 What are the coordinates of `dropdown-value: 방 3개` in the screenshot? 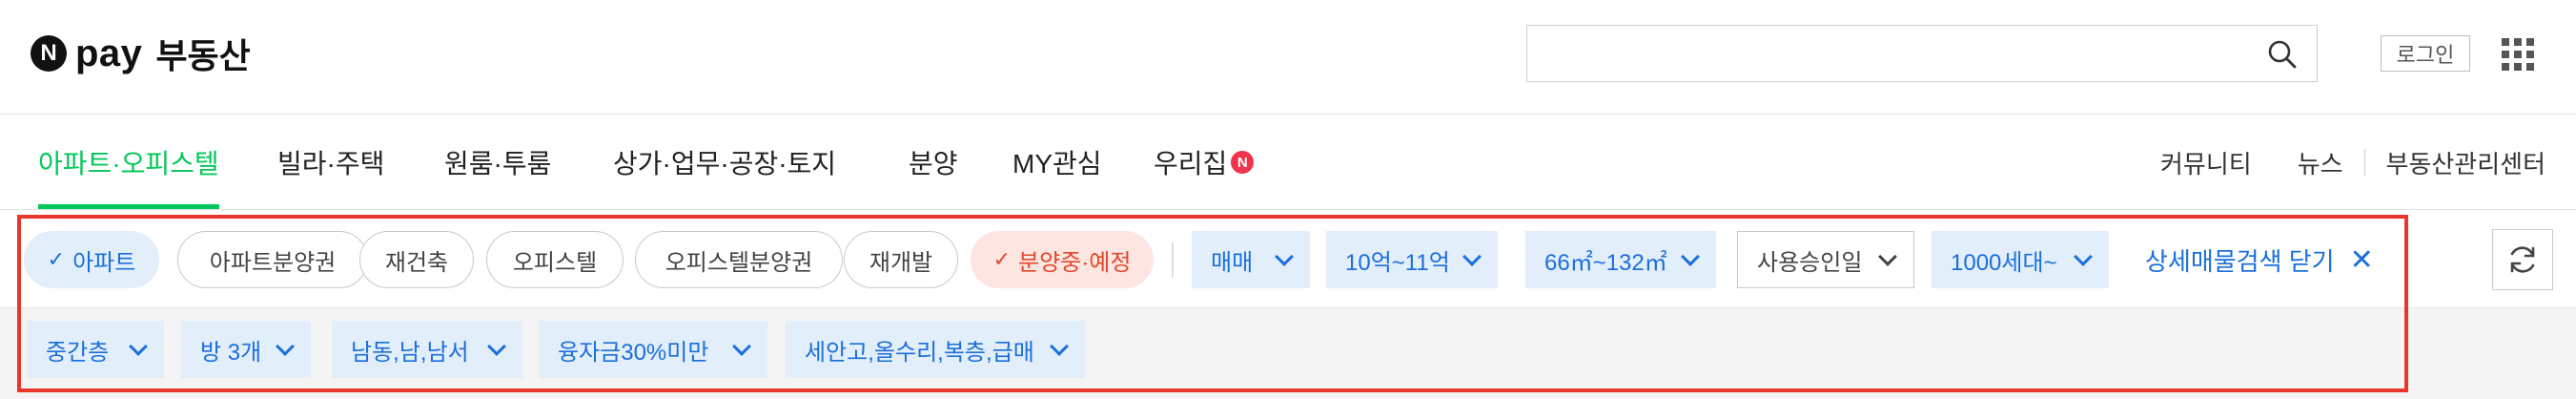 It's located at (231, 352).